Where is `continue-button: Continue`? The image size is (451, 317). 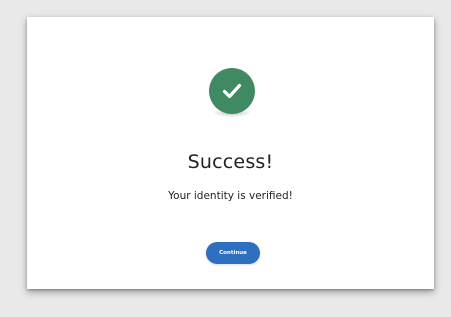
continue-button: Continue is located at coordinates (233, 253).